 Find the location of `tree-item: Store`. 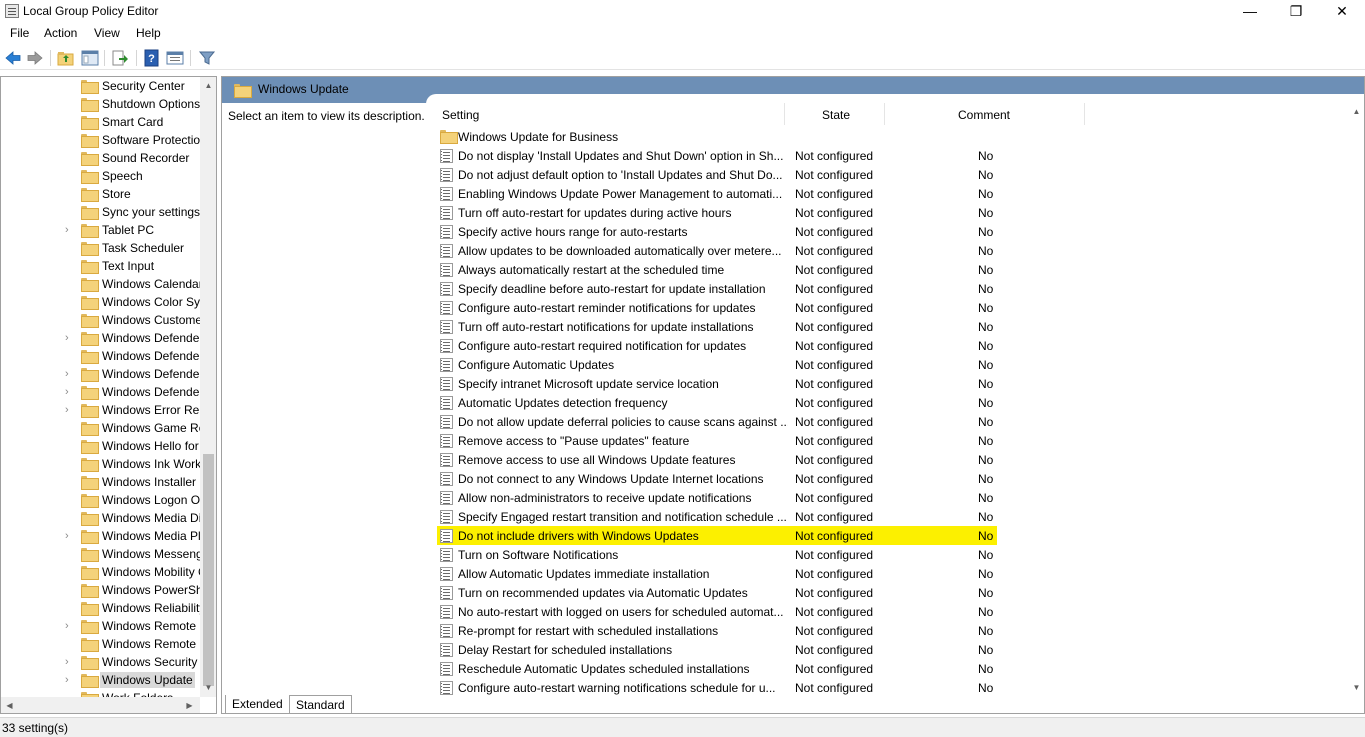

tree-item: Store is located at coordinates (101, 194).